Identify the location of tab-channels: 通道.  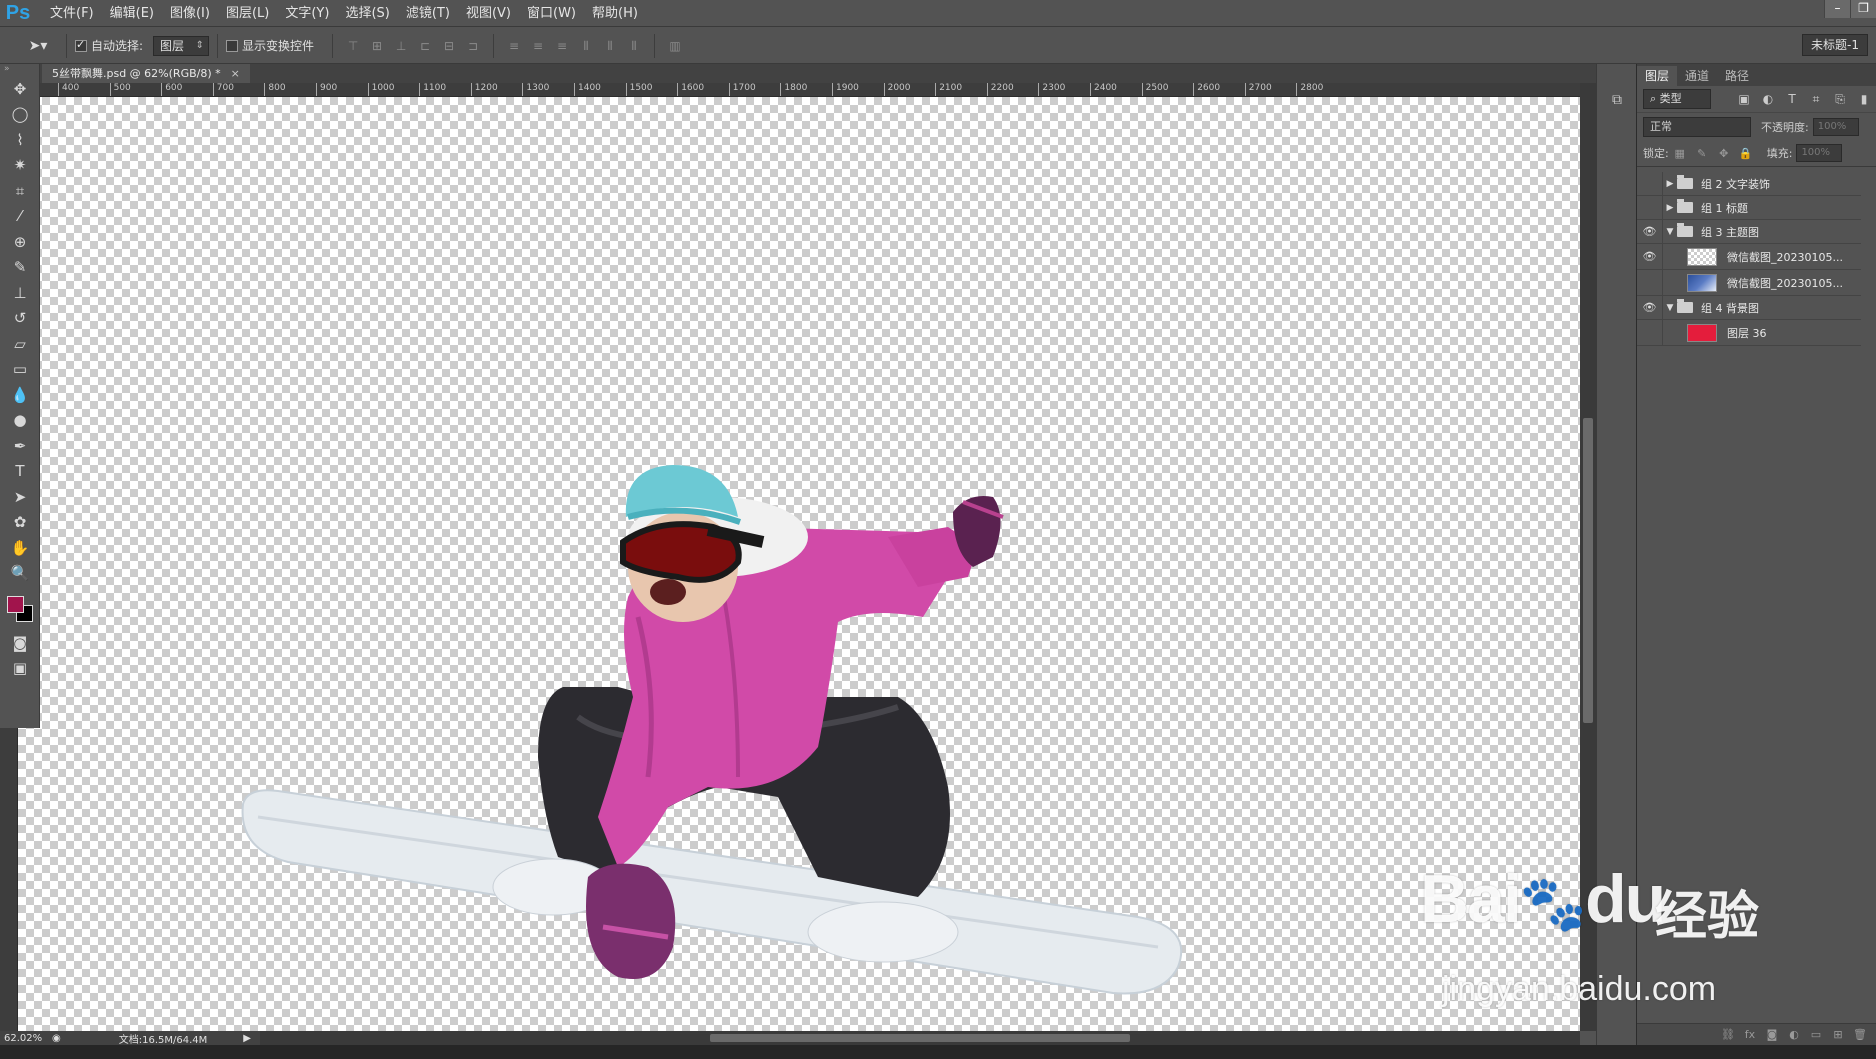
(1697, 76).